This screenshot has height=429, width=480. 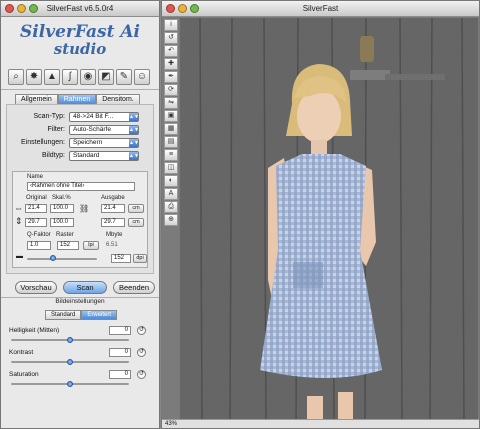 What do you see at coordinates (62, 208) in the screenshot?
I see `scale-width-field: 100.0` at bounding box center [62, 208].